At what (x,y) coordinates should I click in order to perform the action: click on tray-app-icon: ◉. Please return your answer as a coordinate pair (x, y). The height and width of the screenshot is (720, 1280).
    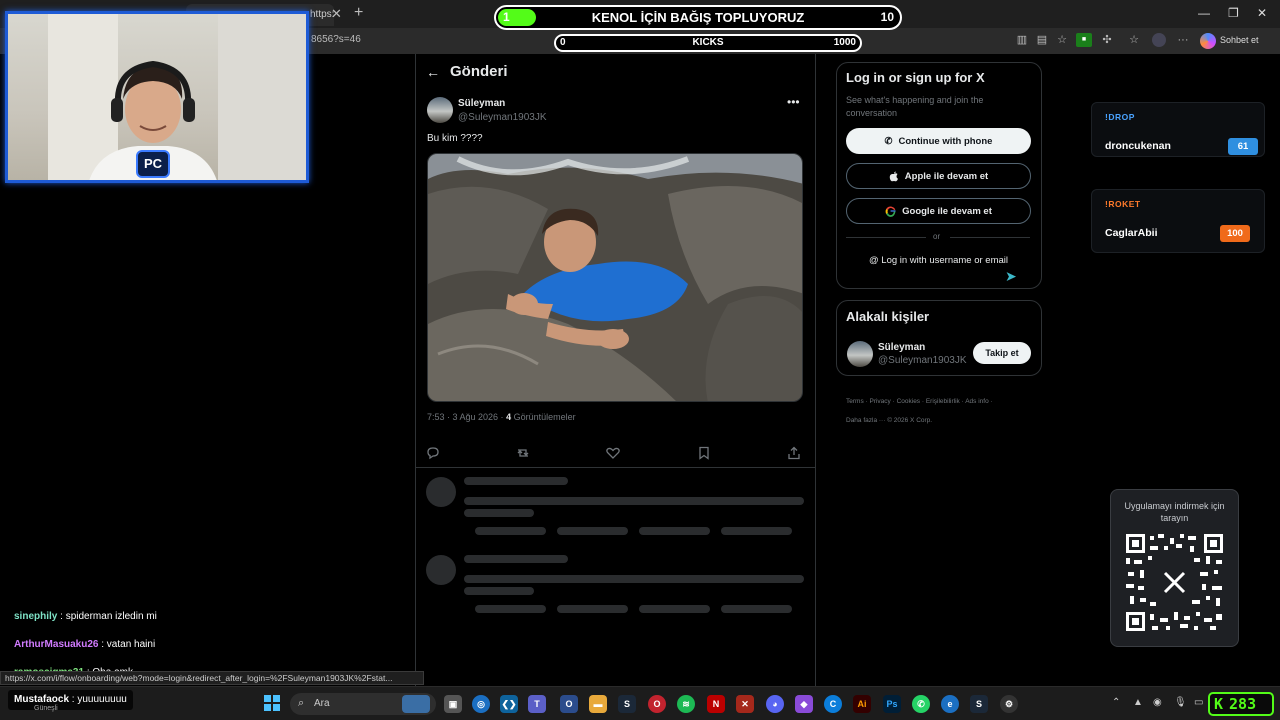
    Looking at the image, I should click on (1157, 702).